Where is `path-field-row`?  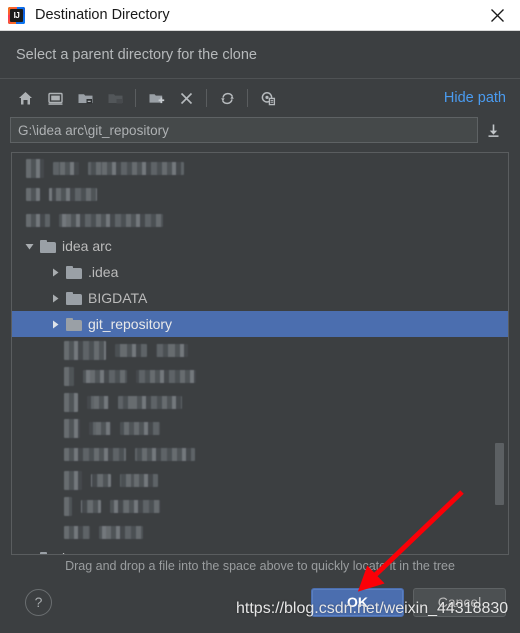 path-field-row is located at coordinates (260, 130).